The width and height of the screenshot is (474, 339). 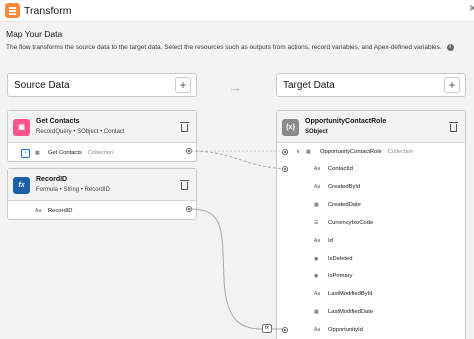 What do you see at coordinates (285, 169) in the screenshot?
I see `target-handle-contactid` at bounding box center [285, 169].